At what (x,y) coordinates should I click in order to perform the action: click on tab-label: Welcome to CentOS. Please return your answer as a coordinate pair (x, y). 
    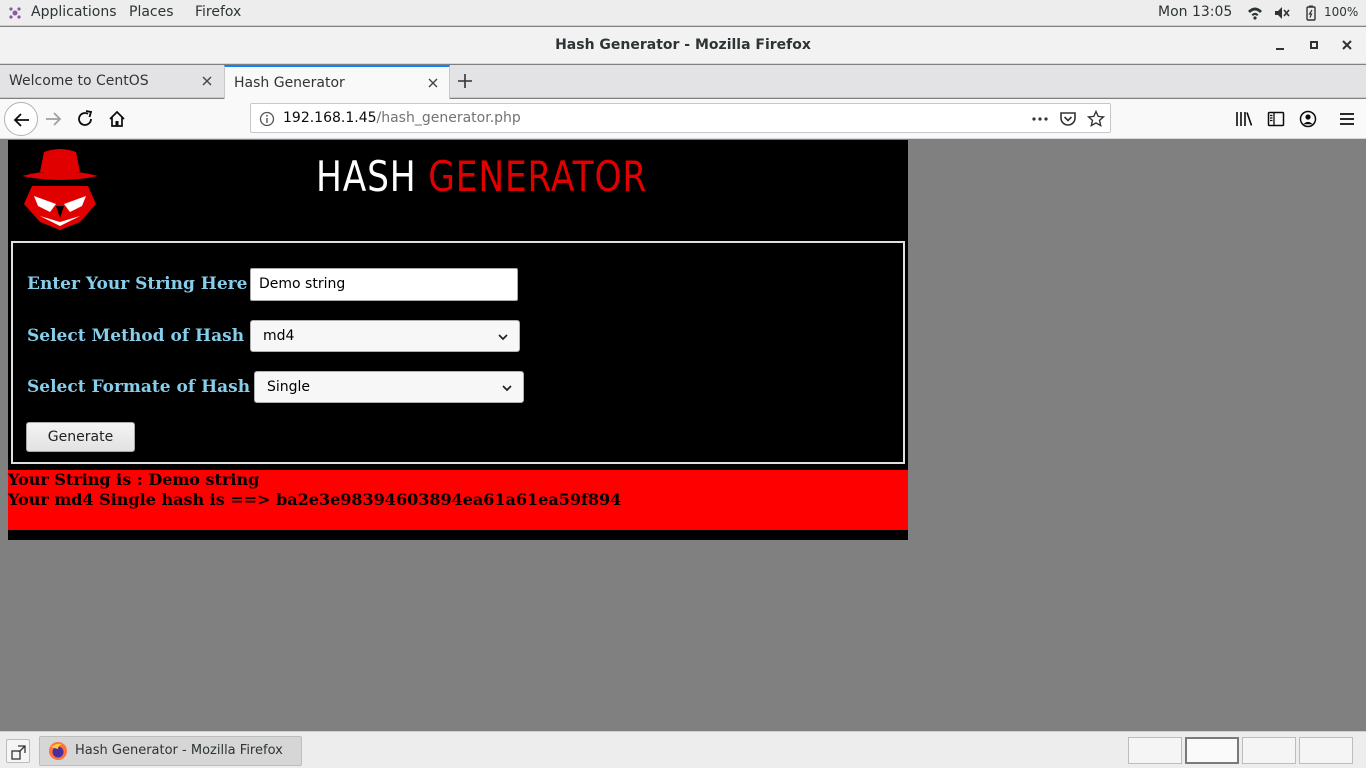
    Looking at the image, I should click on (79, 81).